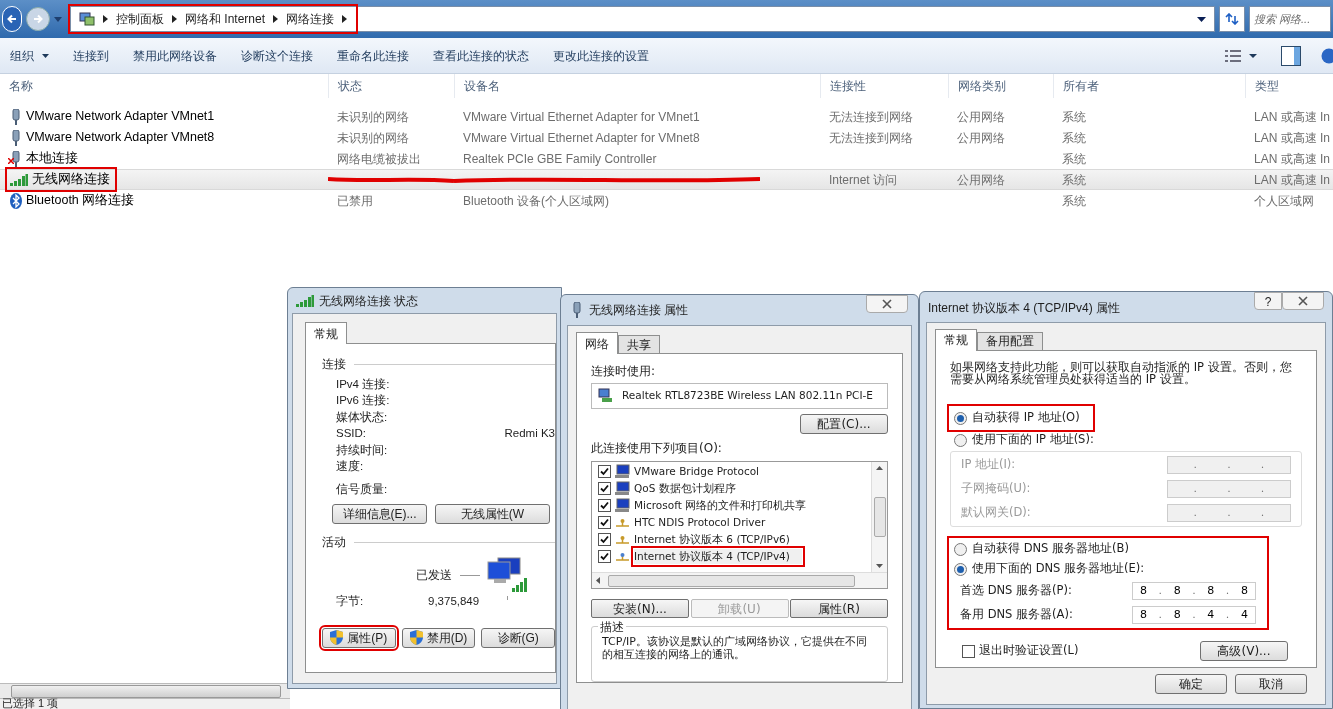  I want to click on breadcrumb: 网络和 Internet, so click(225, 19).